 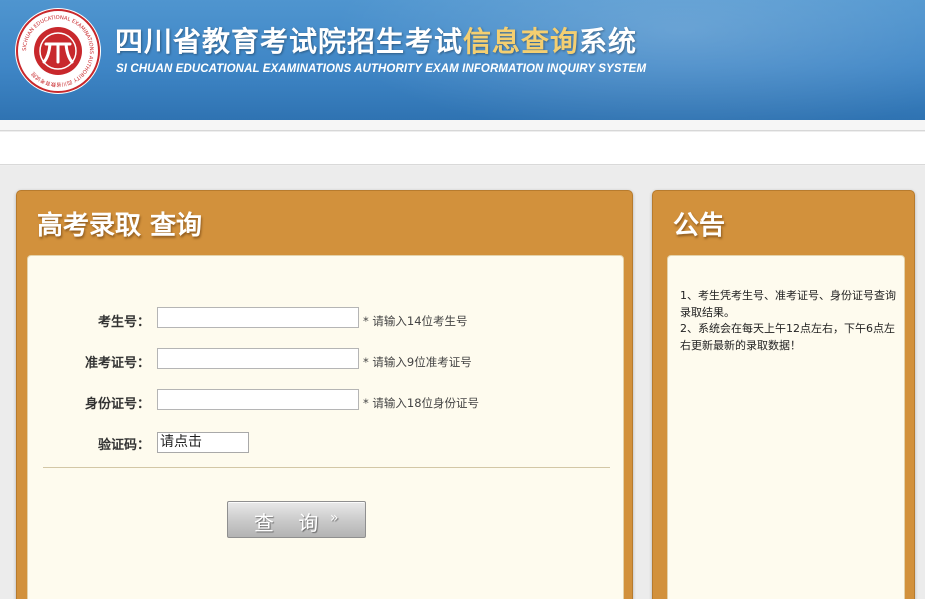 What do you see at coordinates (117, 363) in the screenshot?
I see `admission-ticket-label: 准考证号：` at bounding box center [117, 363].